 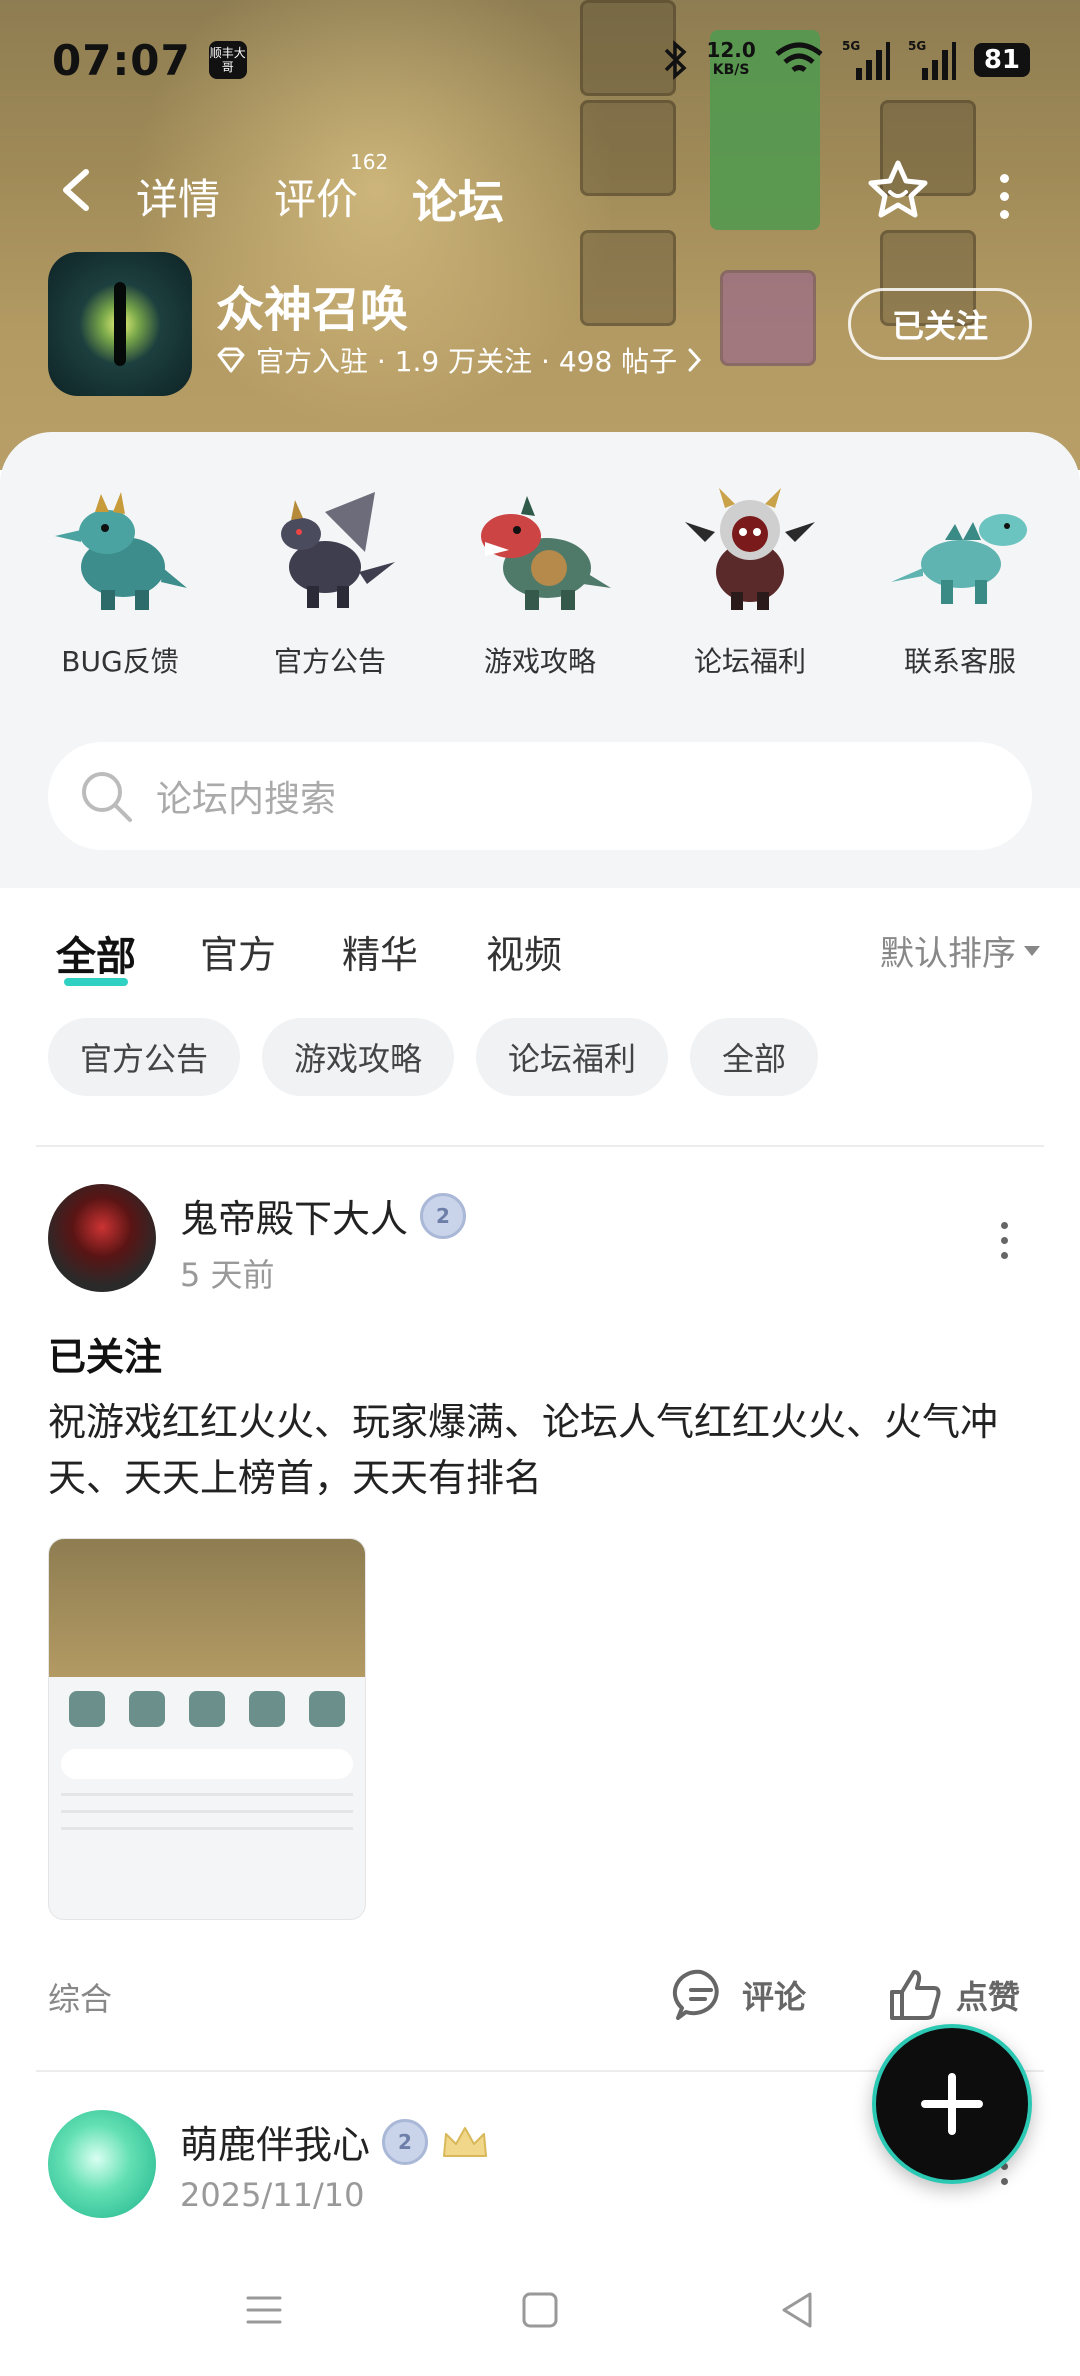 What do you see at coordinates (227, 60) in the screenshot?
I see `app-notification-badge: 顺丰大哥` at bounding box center [227, 60].